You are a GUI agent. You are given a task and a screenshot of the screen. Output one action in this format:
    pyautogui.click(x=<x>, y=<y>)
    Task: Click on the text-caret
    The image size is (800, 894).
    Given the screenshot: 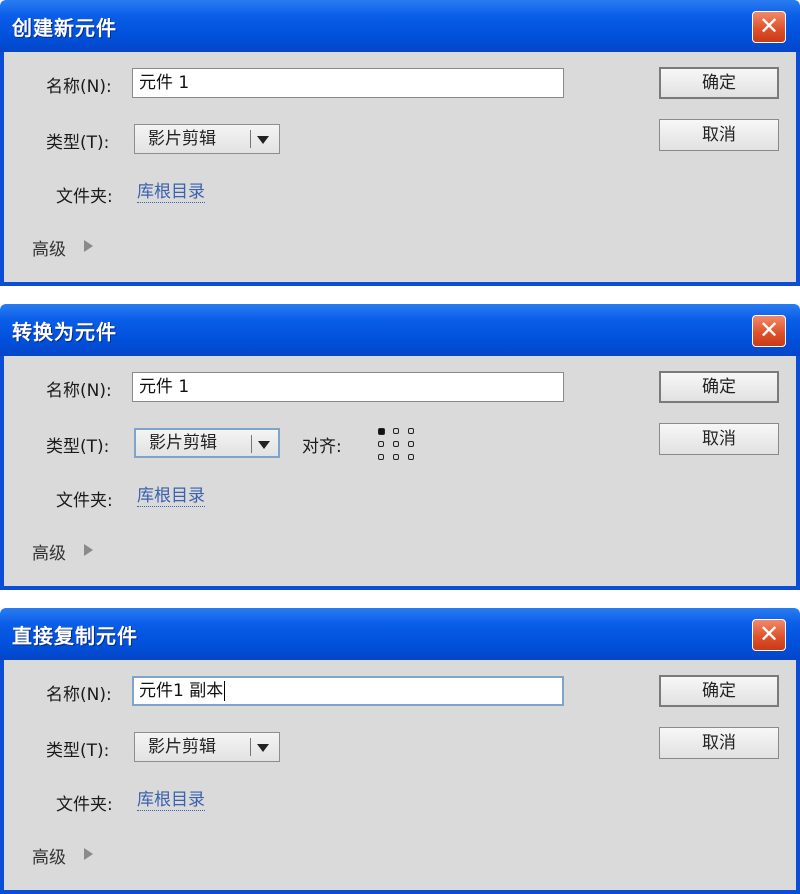 What is the action you would take?
    pyautogui.click(x=225, y=691)
    